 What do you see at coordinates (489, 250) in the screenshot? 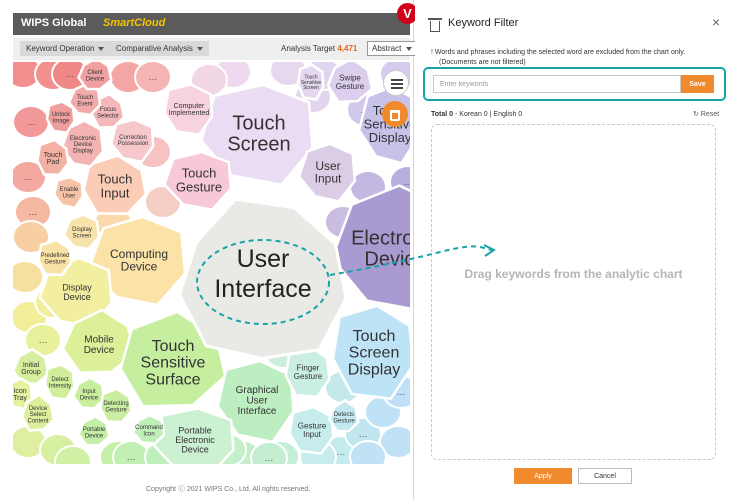
I see `arrow-head-icon` at bounding box center [489, 250].